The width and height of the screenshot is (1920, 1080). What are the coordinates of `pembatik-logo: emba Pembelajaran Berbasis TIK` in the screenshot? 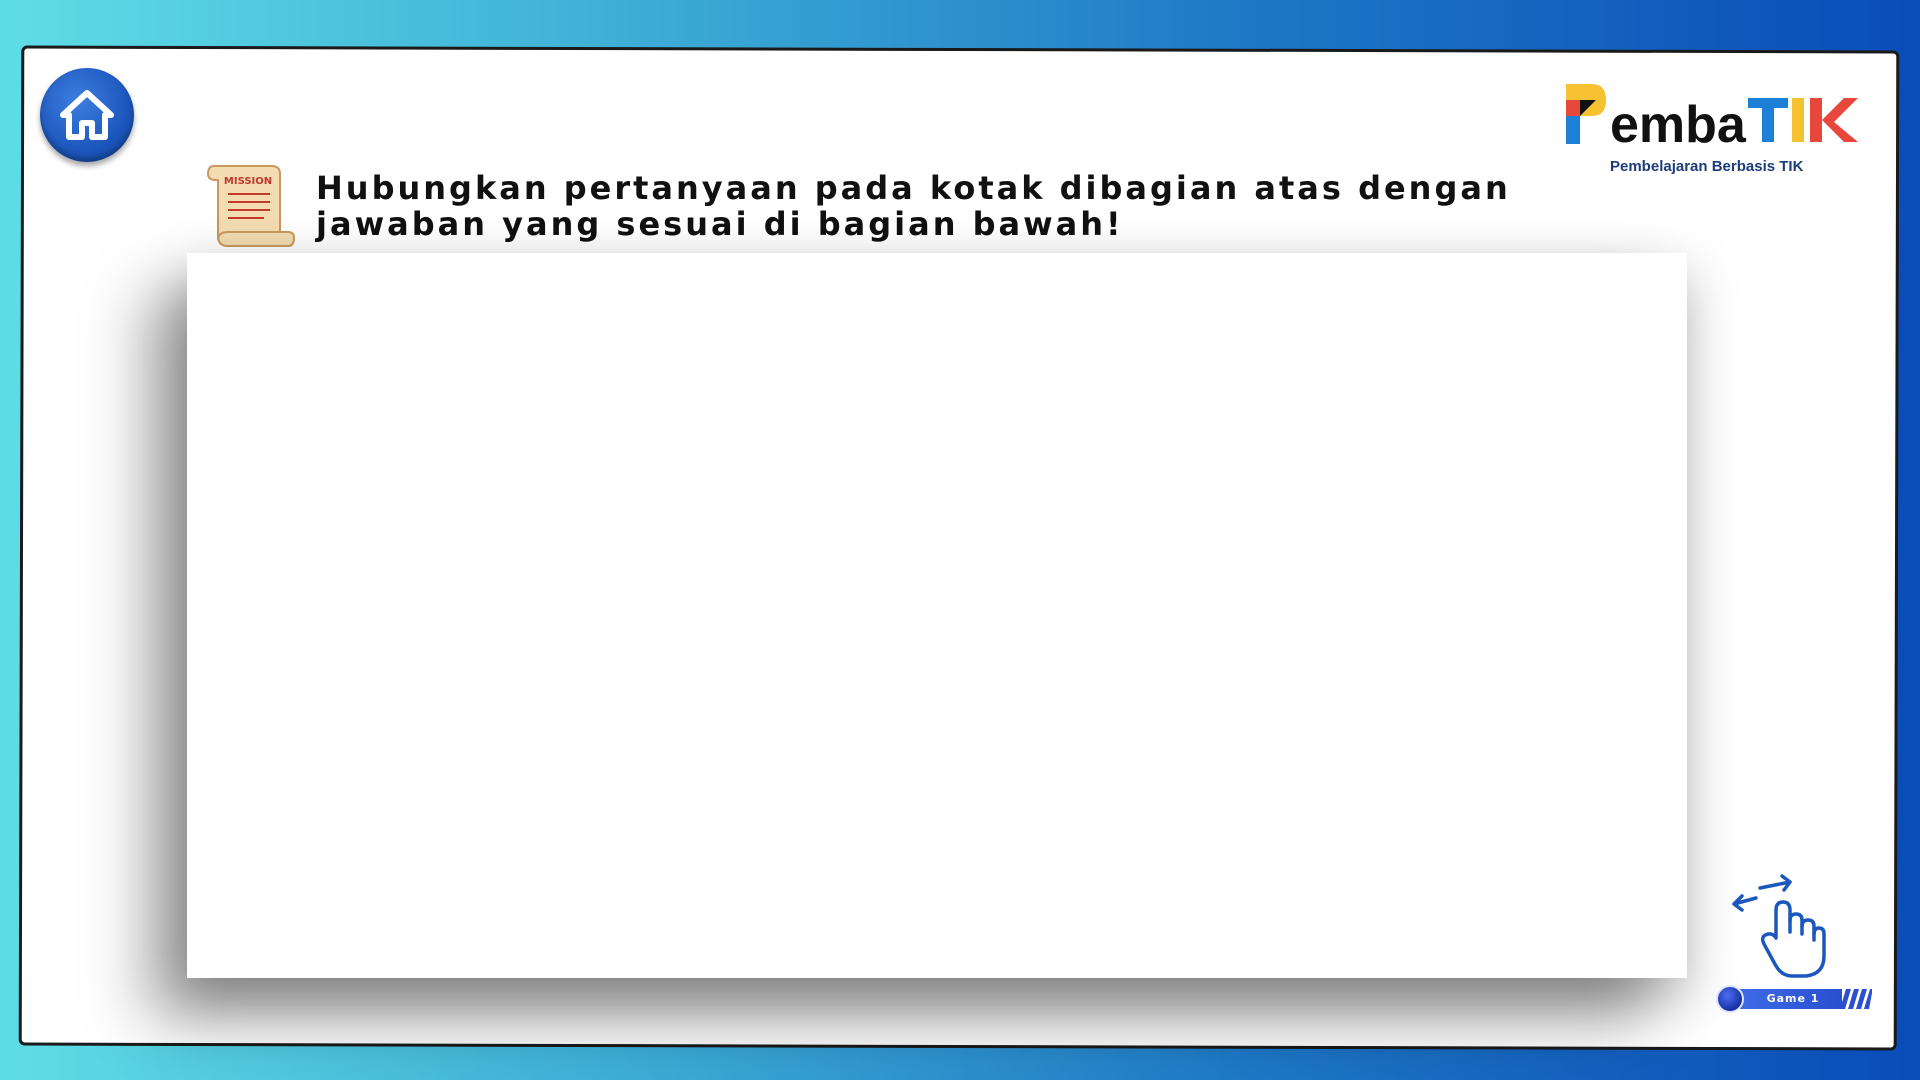 It's located at (1712, 130).